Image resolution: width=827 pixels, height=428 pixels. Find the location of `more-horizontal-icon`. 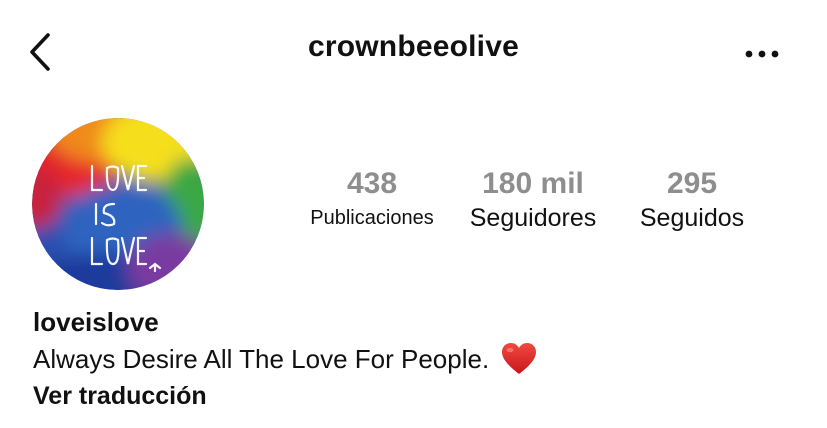

more-horizontal-icon is located at coordinates (762, 54).